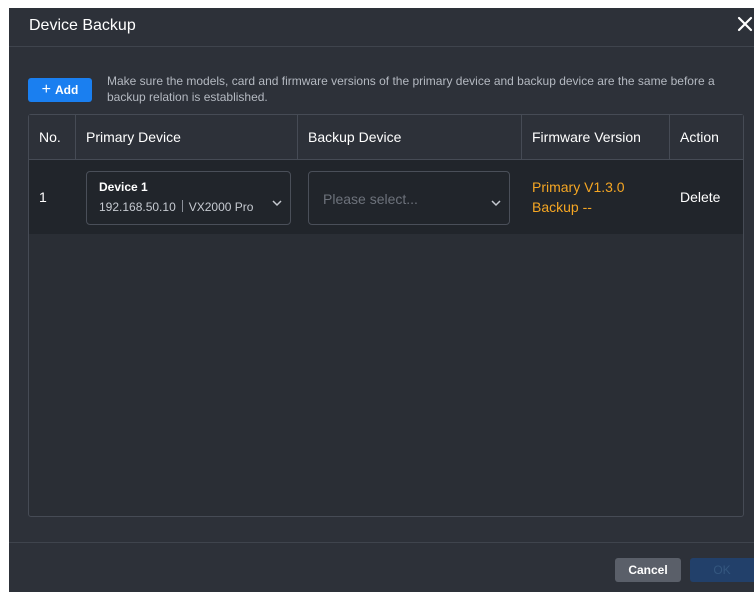 This screenshot has width=754, height=592. I want to click on ok-button: OK, so click(722, 570).